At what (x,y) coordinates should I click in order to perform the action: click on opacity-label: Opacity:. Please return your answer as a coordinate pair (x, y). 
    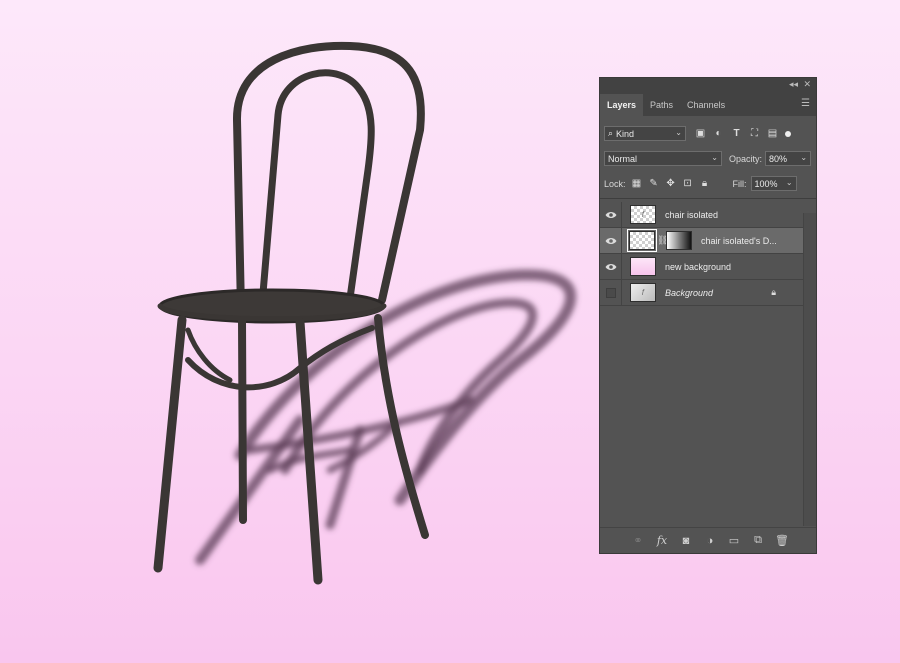
    Looking at the image, I should click on (746, 158).